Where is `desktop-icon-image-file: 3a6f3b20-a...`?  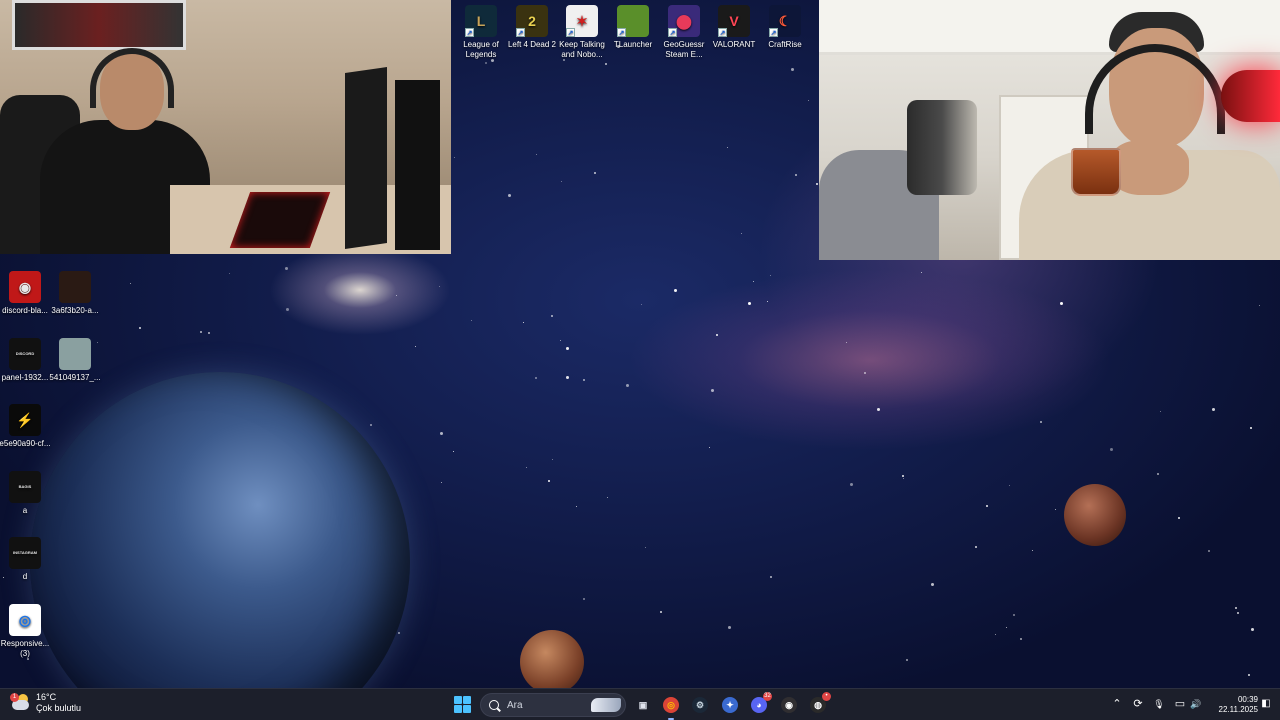 desktop-icon-image-file: 3a6f3b20-a... is located at coordinates (75, 293).